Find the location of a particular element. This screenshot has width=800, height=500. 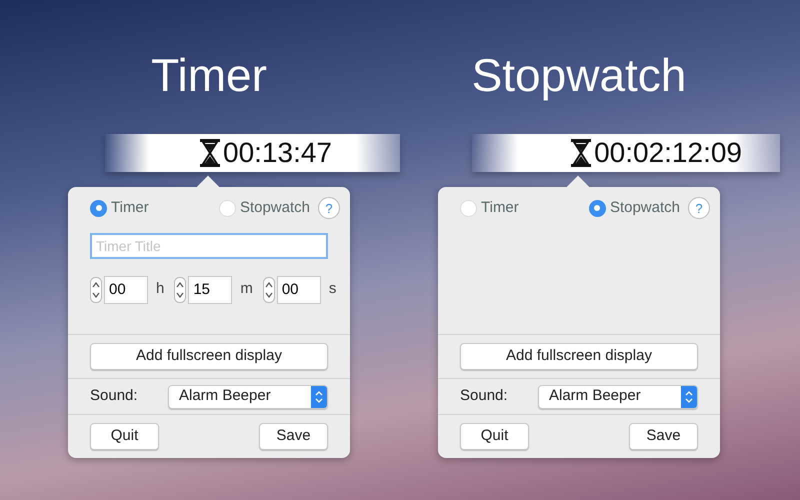

time-field: 15 is located at coordinates (210, 290).